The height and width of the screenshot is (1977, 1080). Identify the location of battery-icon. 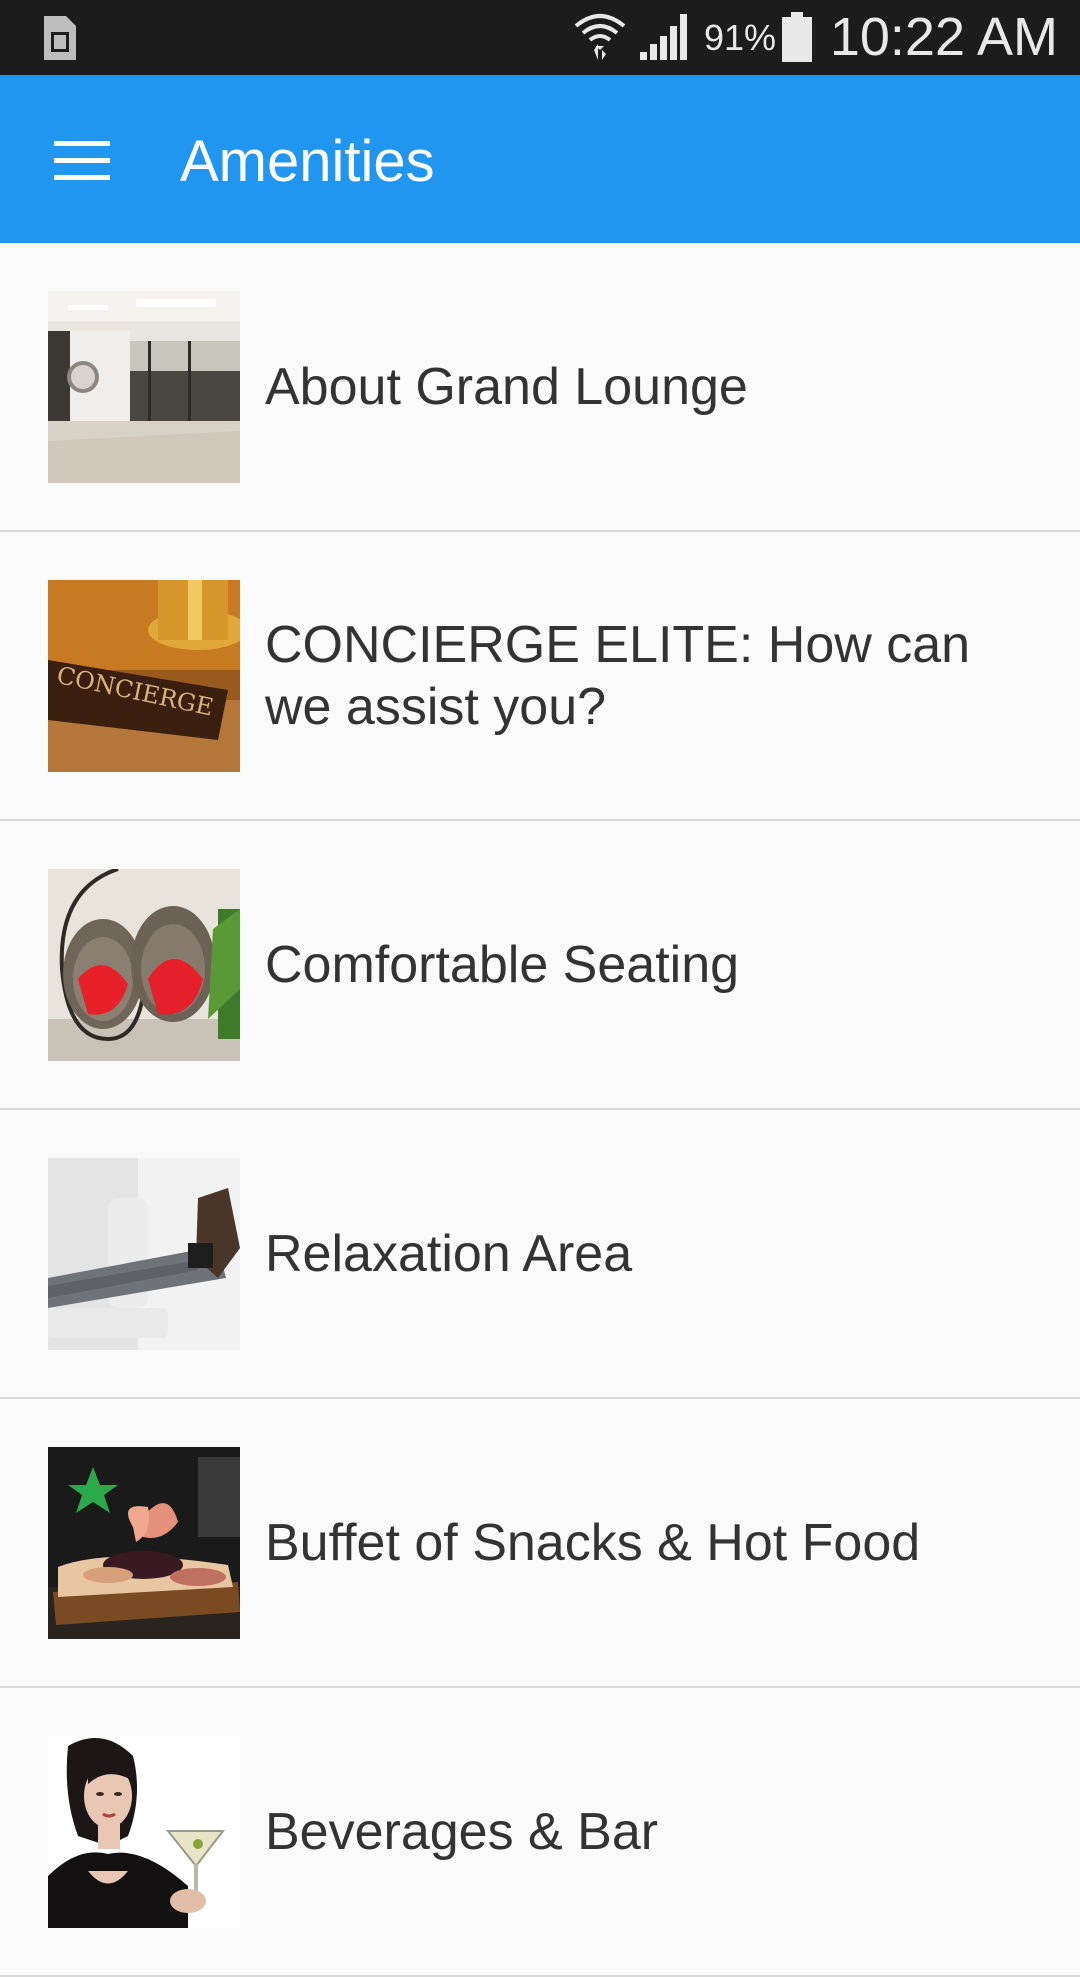
(797, 37).